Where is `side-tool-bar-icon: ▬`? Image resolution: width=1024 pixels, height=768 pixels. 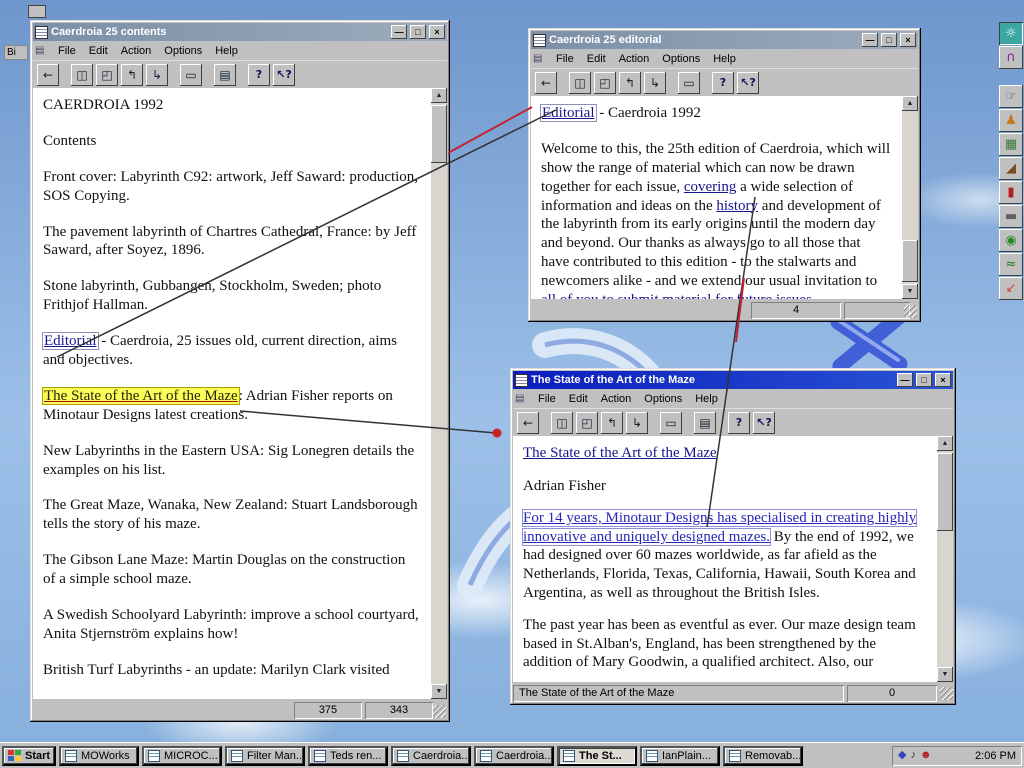
side-tool-bar-icon: ▬ is located at coordinates (1011, 216).